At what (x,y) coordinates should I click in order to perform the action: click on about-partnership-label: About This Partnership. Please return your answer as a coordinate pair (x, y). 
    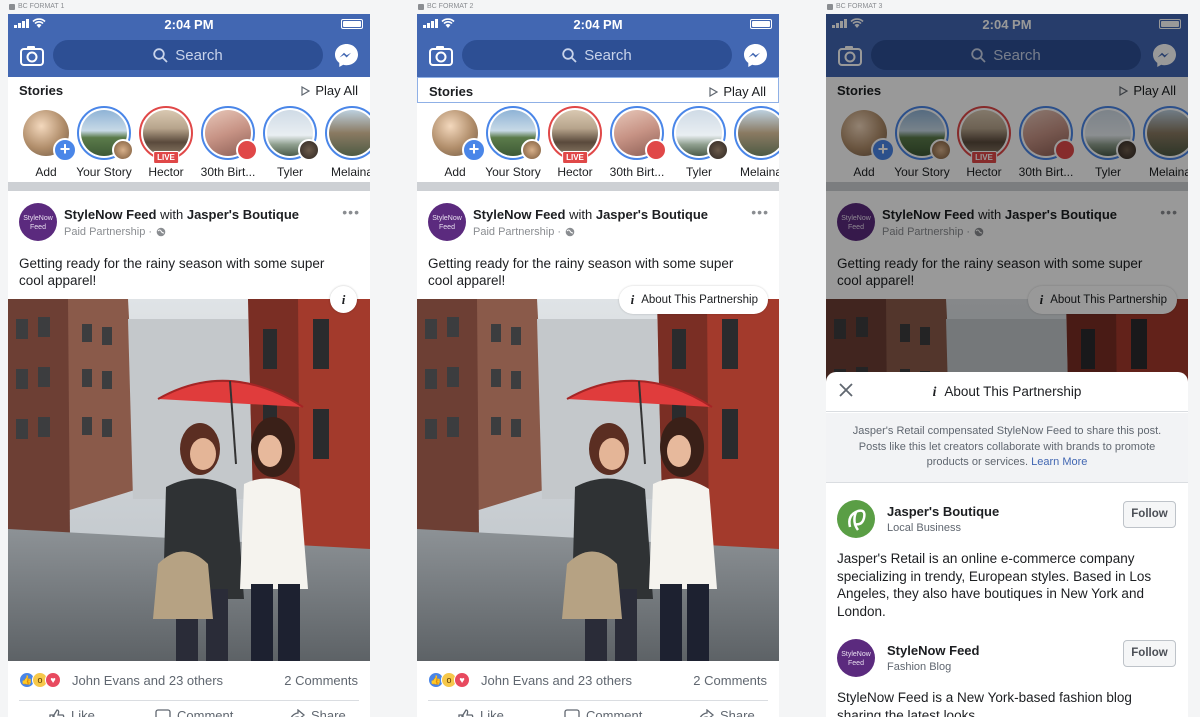
    Looking at the image, I should click on (699, 300).